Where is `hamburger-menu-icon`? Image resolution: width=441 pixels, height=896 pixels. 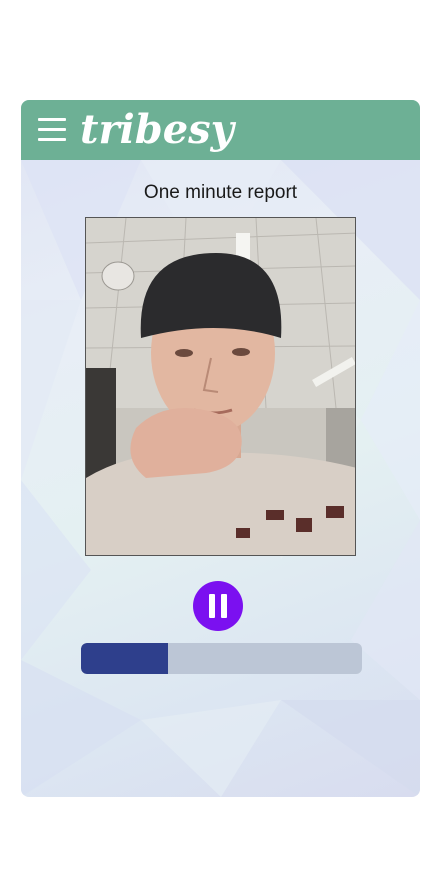
hamburger-menu-icon is located at coordinates (53, 130).